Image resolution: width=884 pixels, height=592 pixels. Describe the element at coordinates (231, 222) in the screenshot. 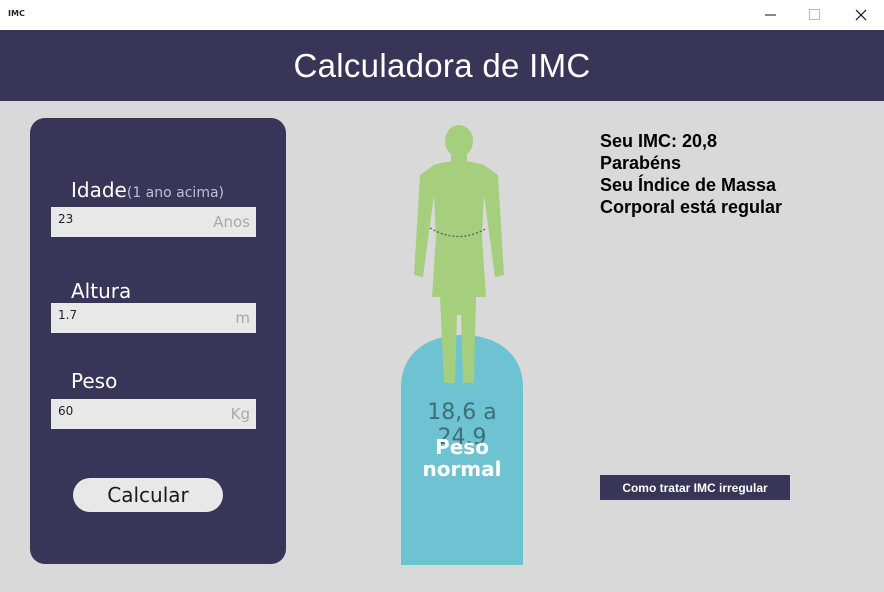

I see `age-unit: Anos` at that location.